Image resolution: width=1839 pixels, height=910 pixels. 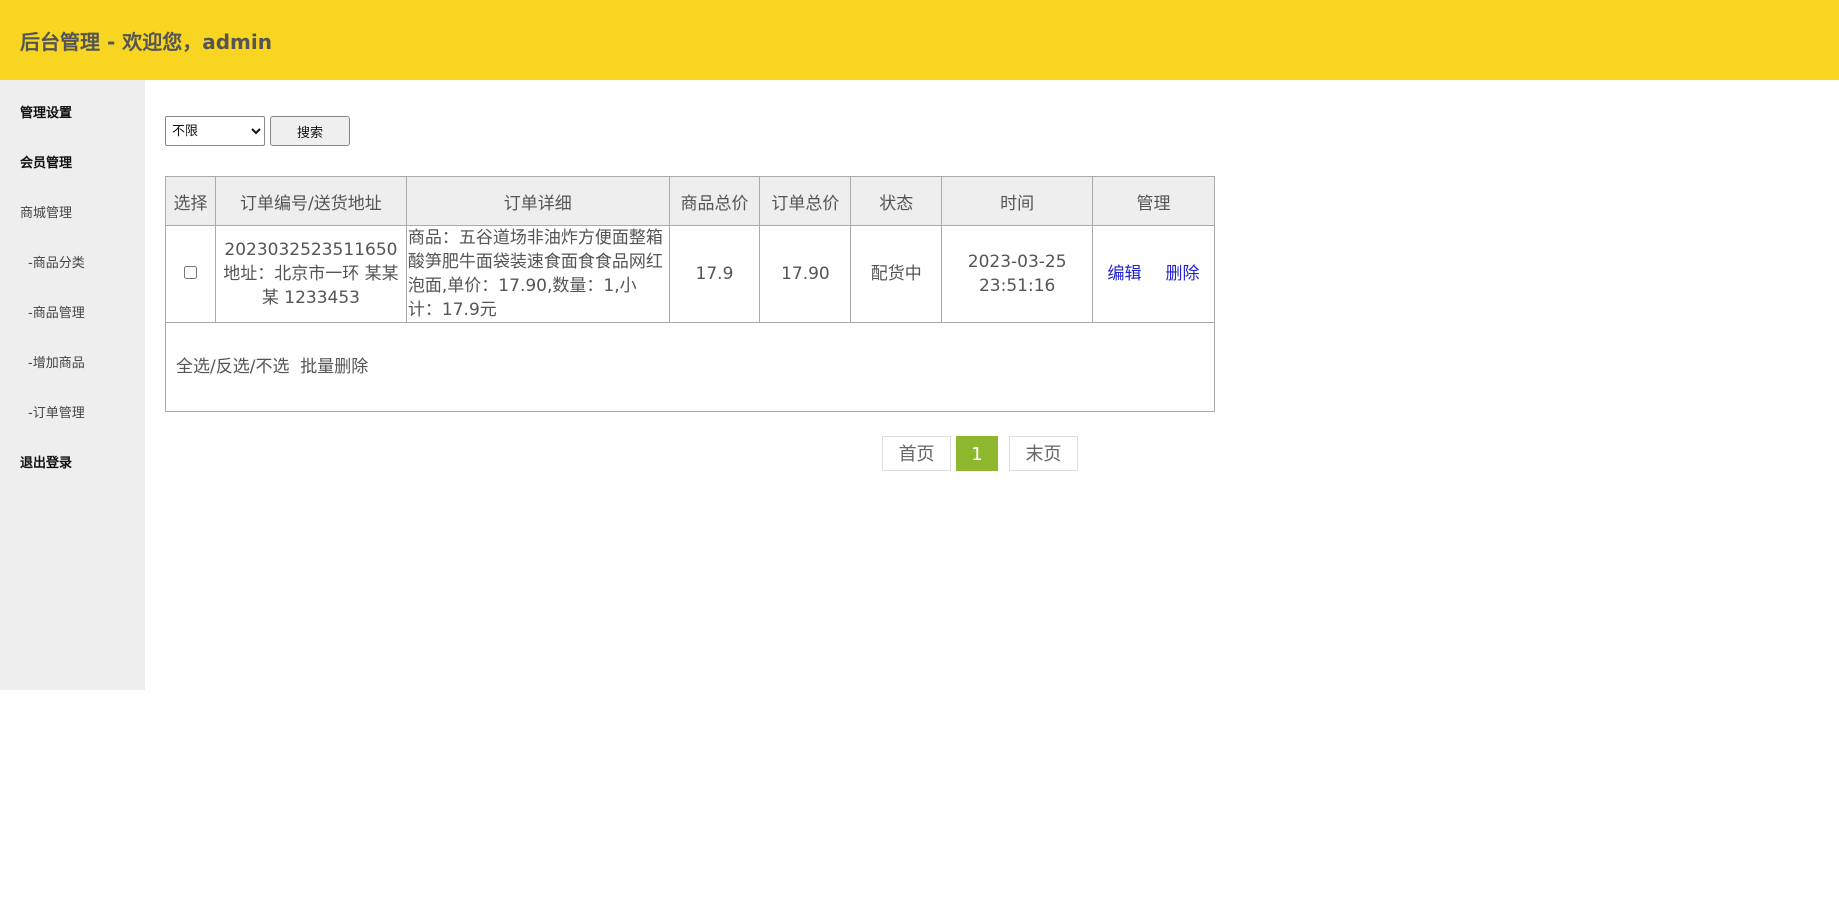 What do you see at coordinates (272, 367) in the screenshot?
I see `select-none-link: 不选` at bounding box center [272, 367].